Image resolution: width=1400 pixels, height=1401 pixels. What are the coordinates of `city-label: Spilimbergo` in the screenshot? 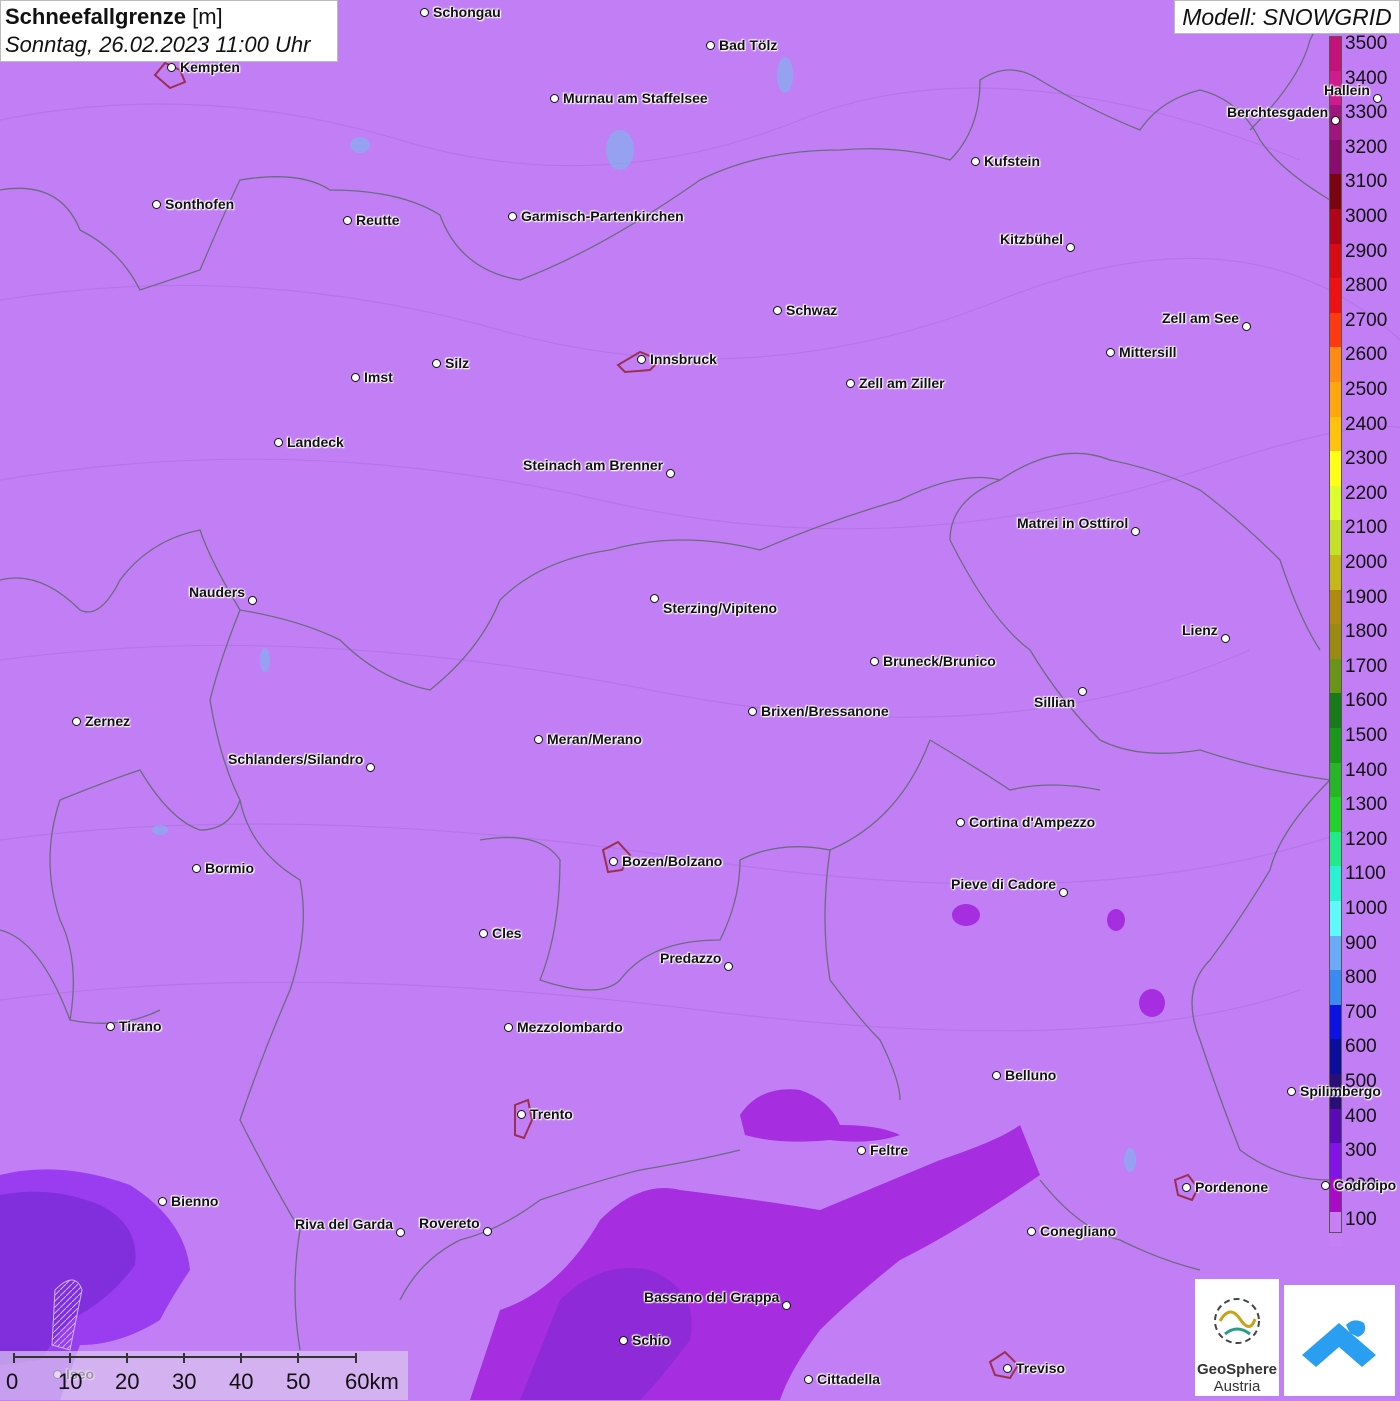 It's located at (1340, 1091).